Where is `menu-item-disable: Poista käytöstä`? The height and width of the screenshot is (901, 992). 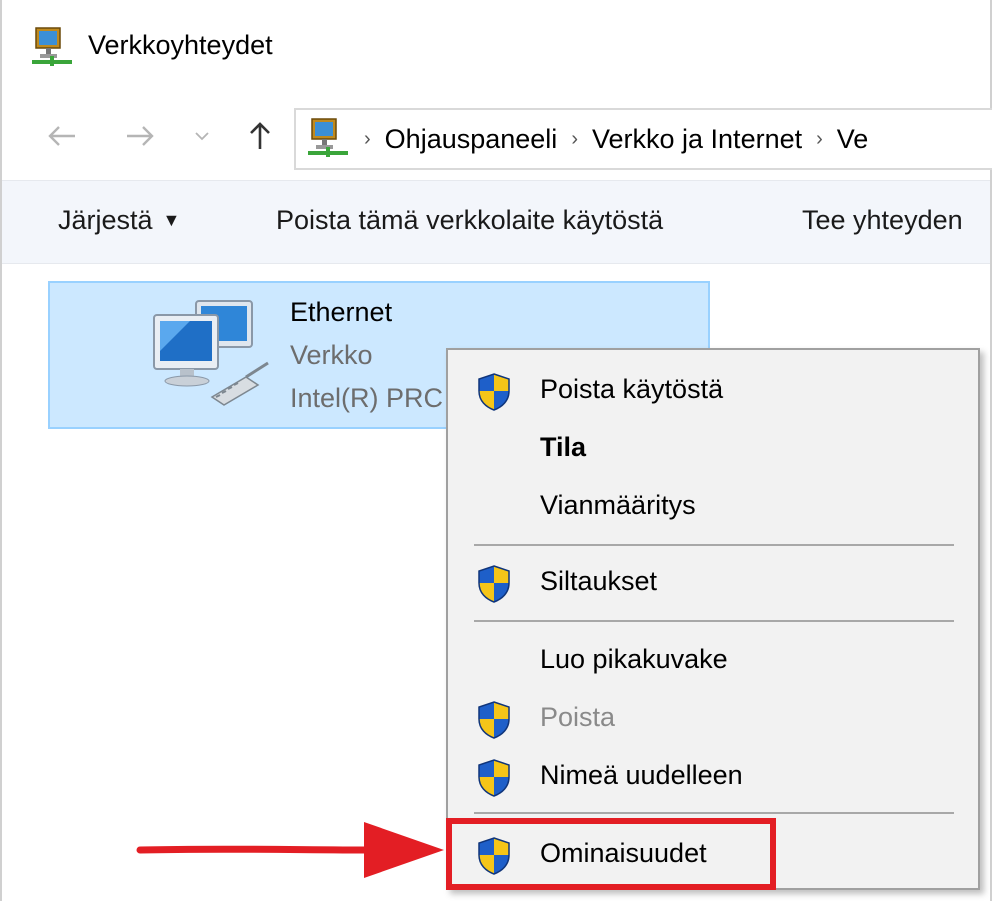 menu-item-disable: Poista käytöstä is located at coordinates (713, 390).